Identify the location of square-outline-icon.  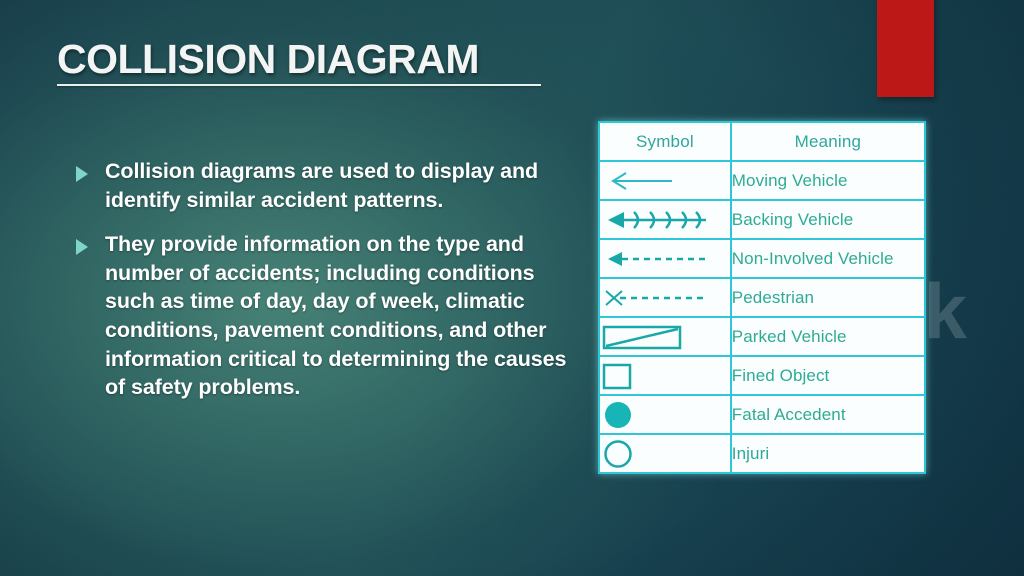
(665, 375).